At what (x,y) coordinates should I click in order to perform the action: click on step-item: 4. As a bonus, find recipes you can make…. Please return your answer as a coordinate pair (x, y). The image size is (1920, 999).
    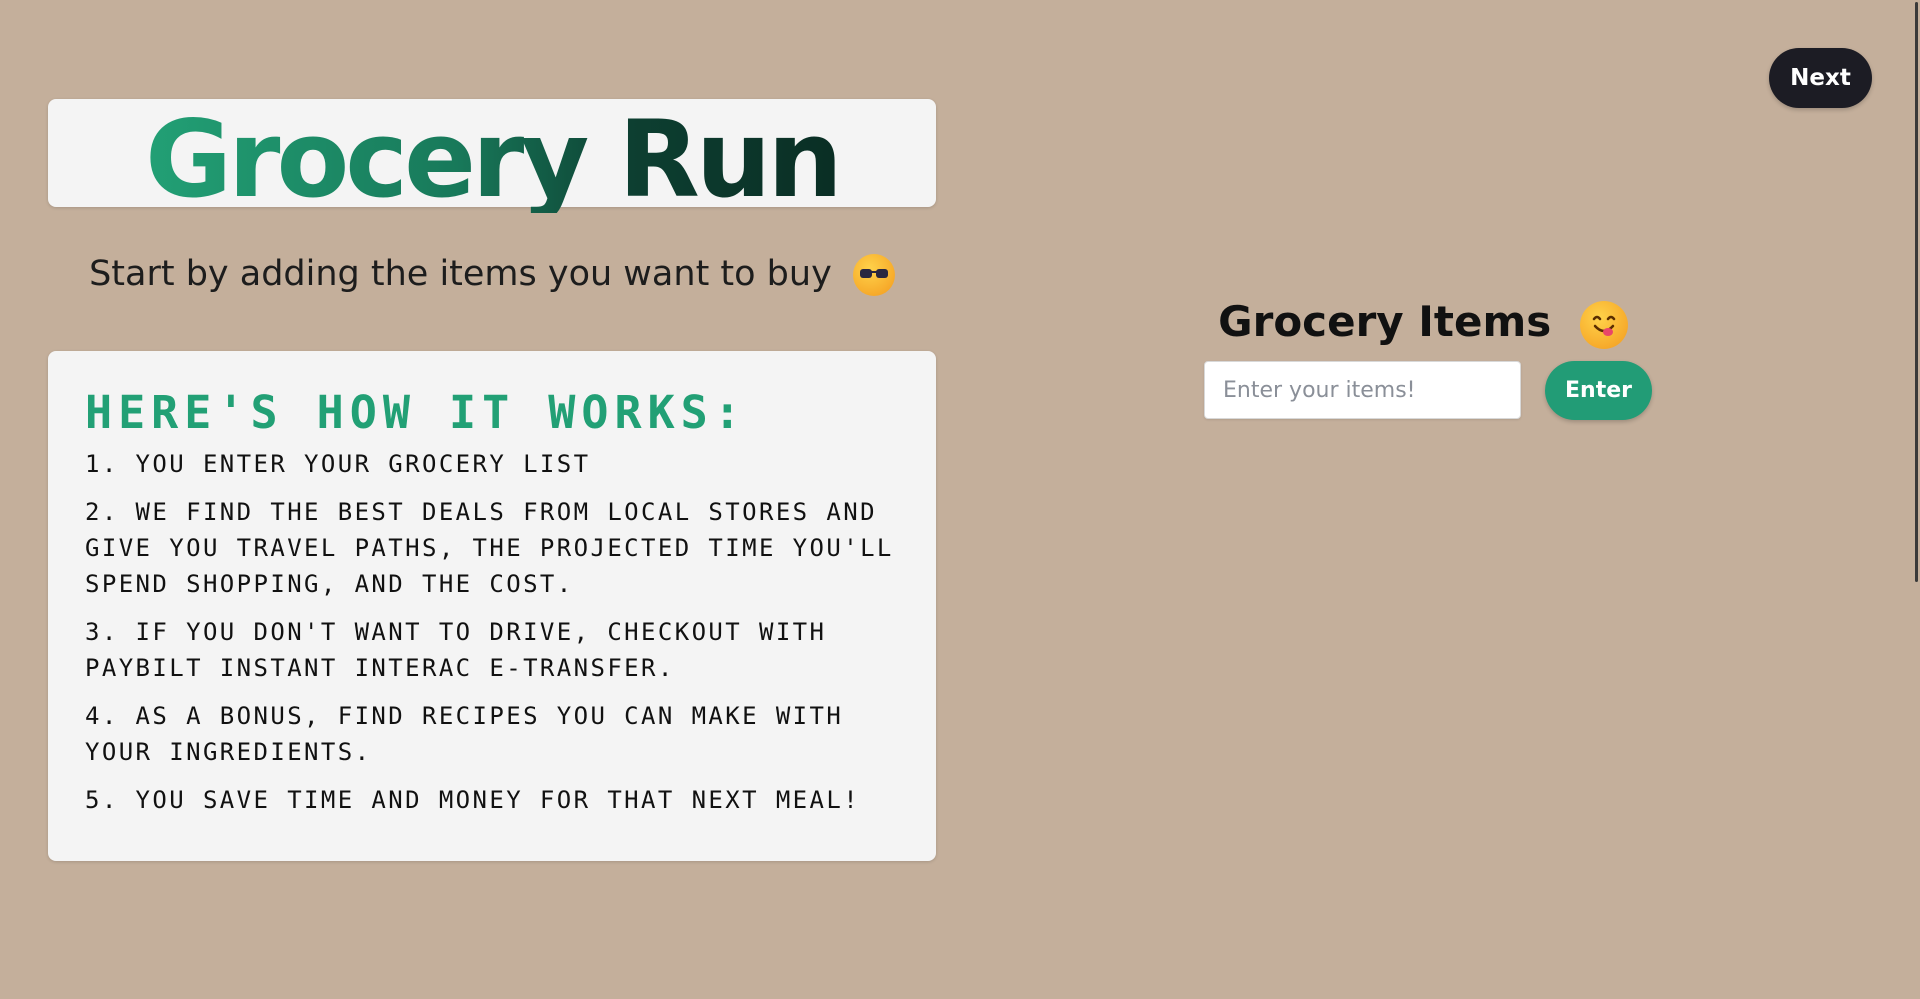
    Looking at the image, I should click on (464, 734).